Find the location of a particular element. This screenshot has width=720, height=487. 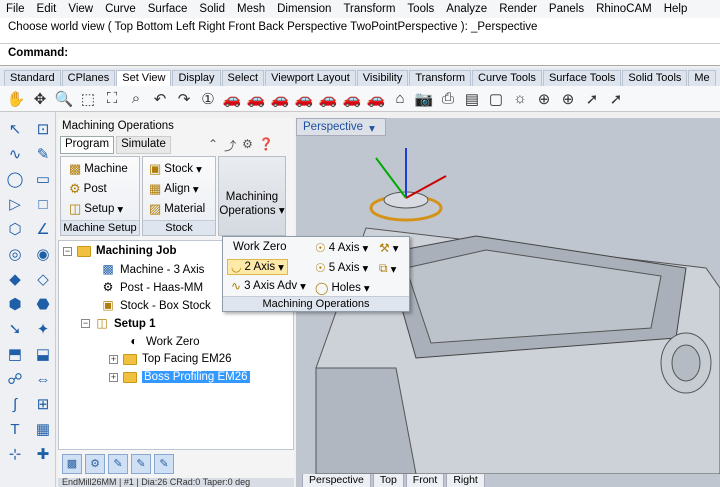

command-line: Command: is located at coordinates (360, 55).